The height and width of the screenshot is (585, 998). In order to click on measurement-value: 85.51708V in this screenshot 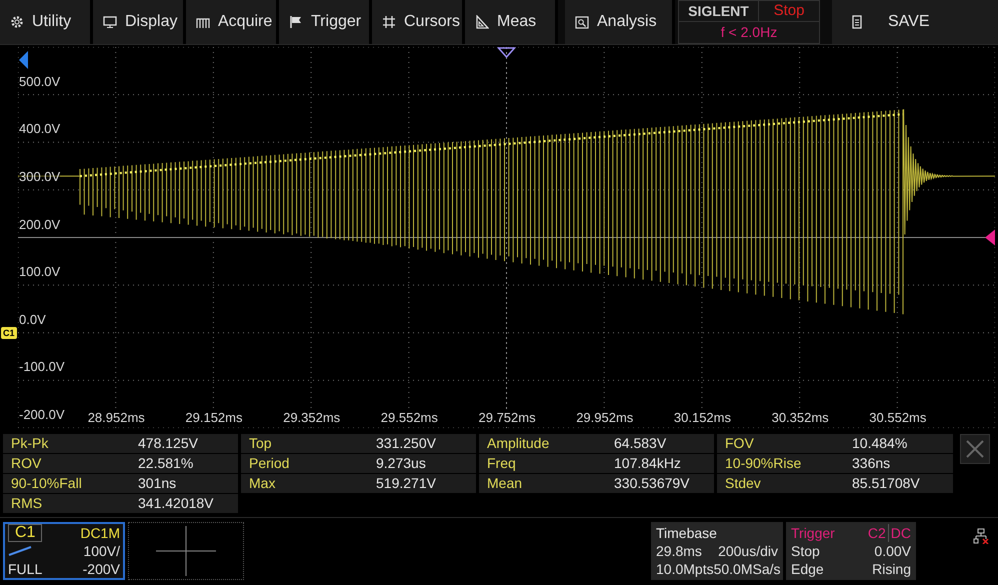, I will do `click(898, 483)`.